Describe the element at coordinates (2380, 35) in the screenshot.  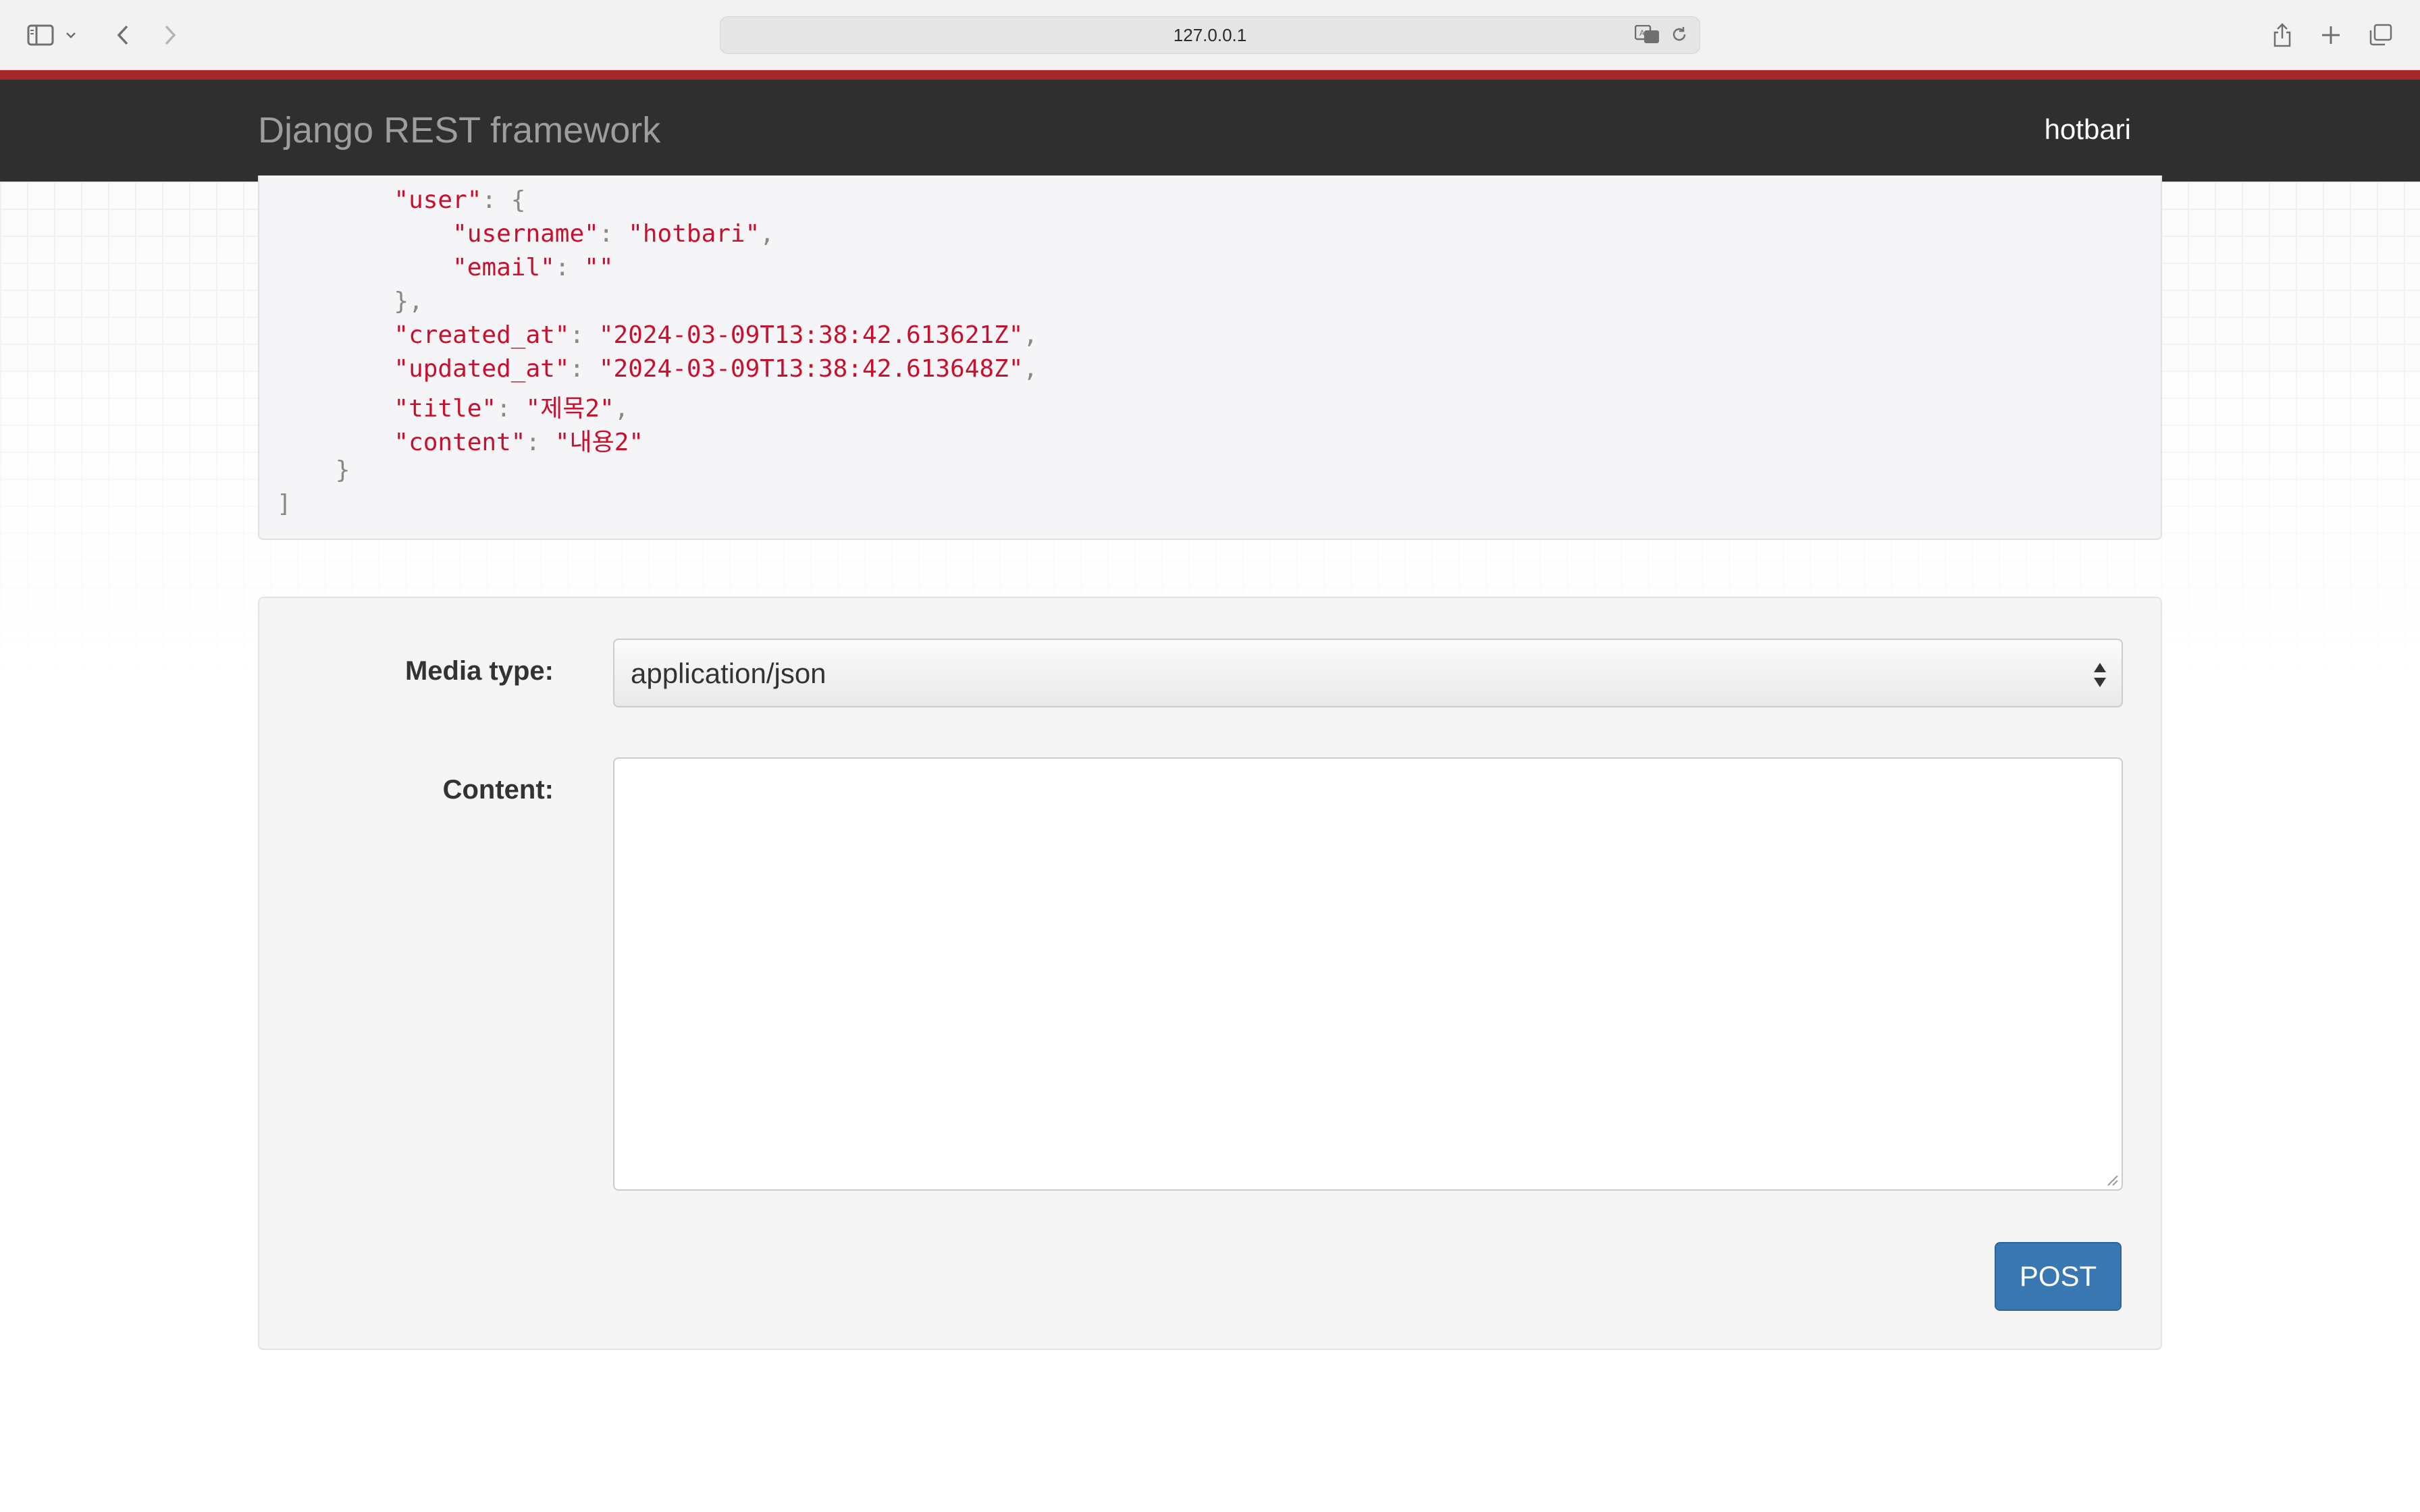
I see `tabs-overview-icon` at that location.